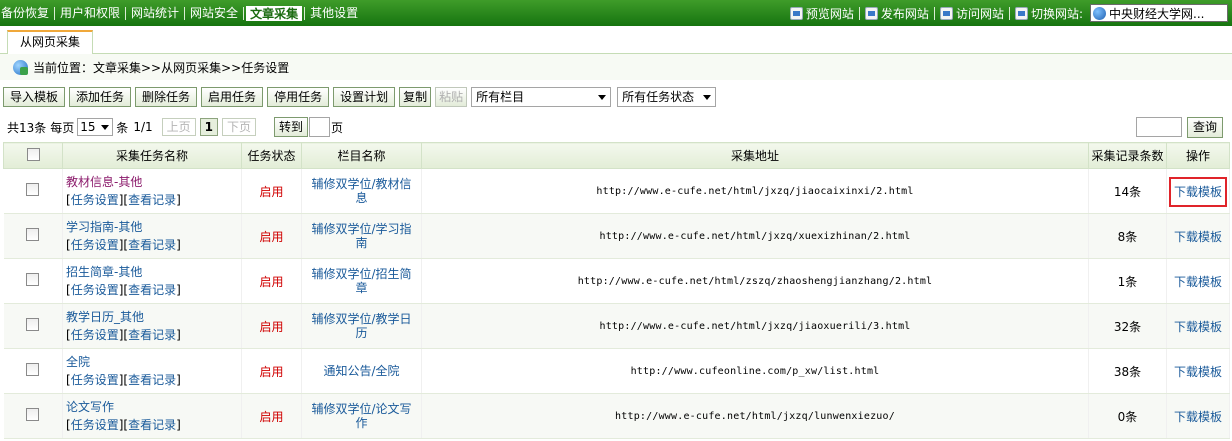  I want to click on preview-icon, so click(796, 13).